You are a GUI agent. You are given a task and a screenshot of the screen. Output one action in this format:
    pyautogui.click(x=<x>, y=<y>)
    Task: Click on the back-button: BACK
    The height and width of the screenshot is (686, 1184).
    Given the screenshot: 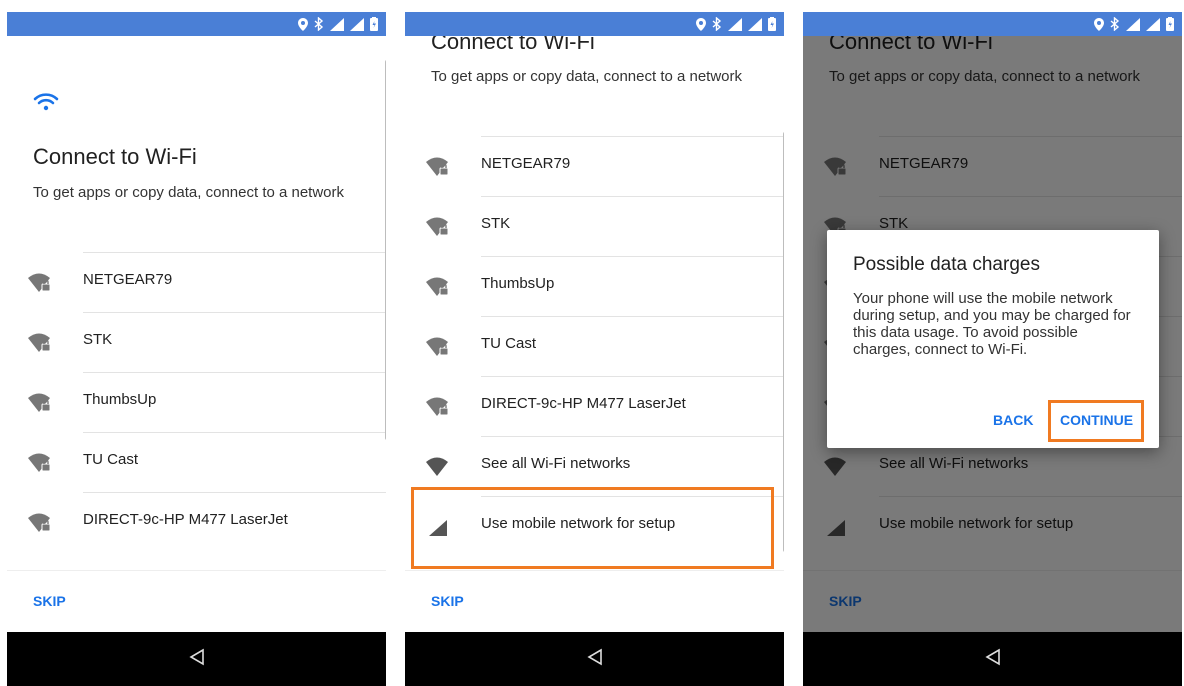 What is the action you would take?
    pyautogui.click(x=1013, y=420)
    